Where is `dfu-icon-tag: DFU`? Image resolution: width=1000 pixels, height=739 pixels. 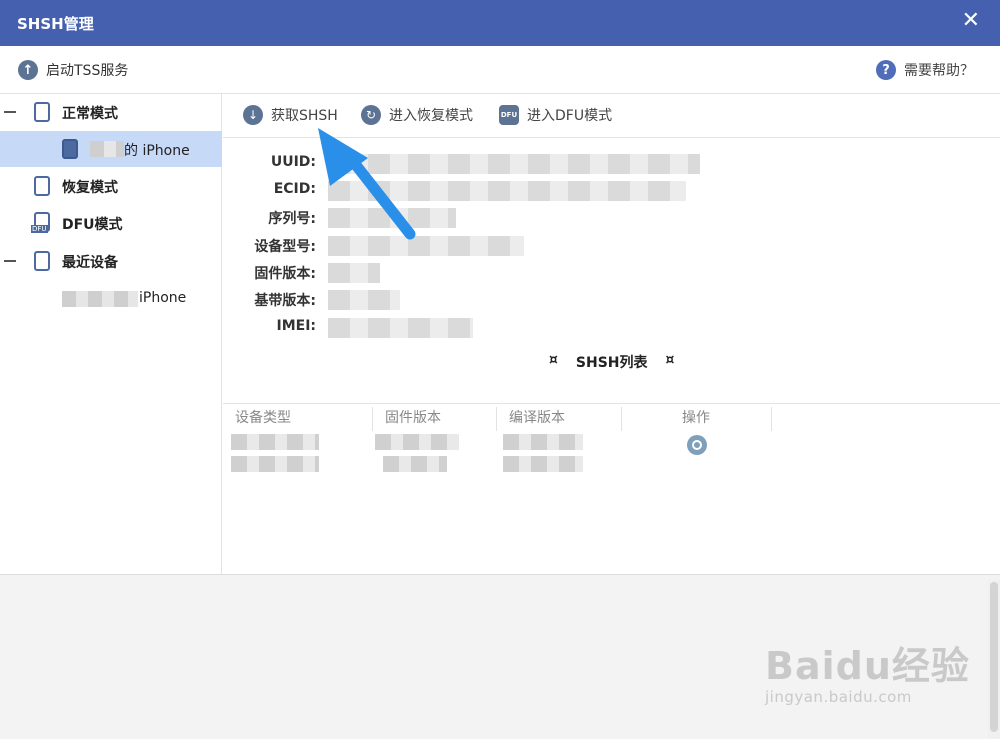
dfu-icon-tag: DFU is located at coordinates (39, 229).